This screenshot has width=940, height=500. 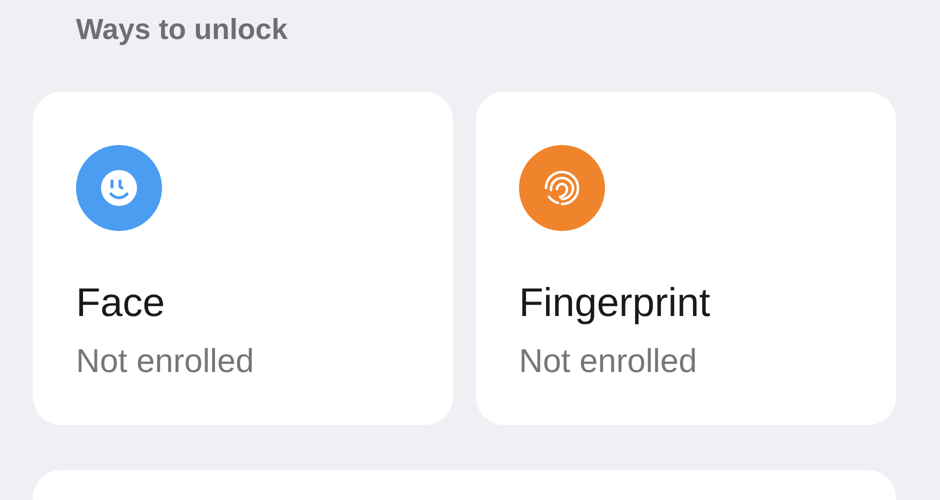 What do you see at coordinates (614, 303) in the screenshot?
I see `method-title: Fingerprint` at bounding box center [614, 303].